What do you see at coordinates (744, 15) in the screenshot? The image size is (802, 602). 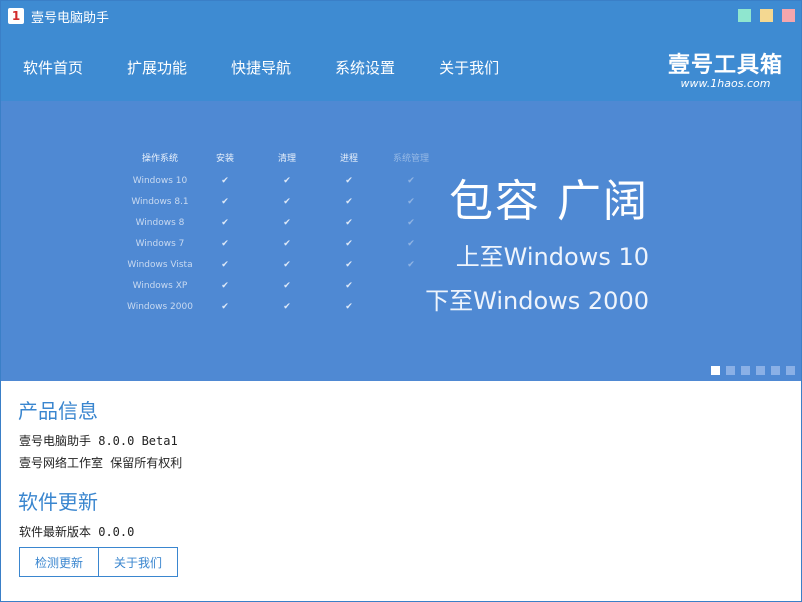 I see `minimize-button` at bounding box center [744, 15].